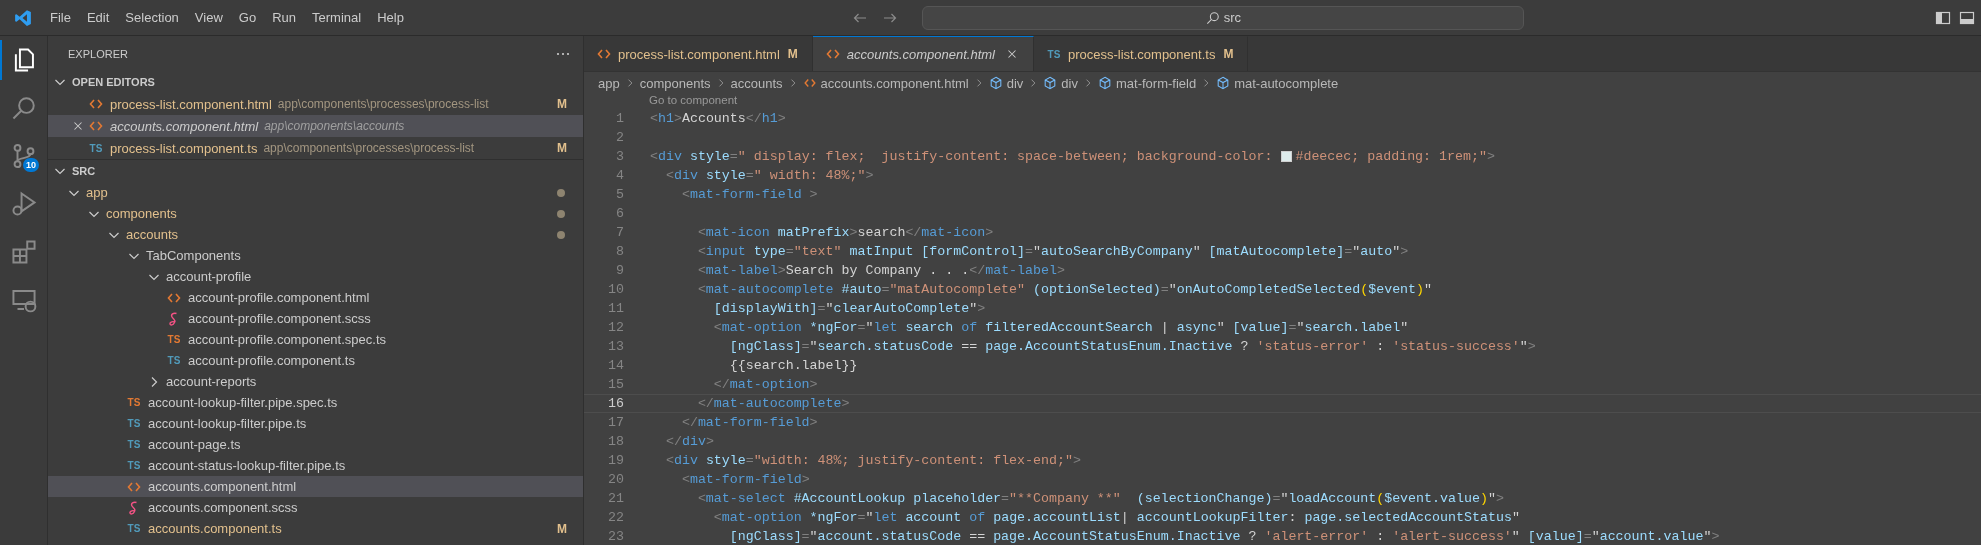 The height and width of the screenshot is (545, 1981). I want to click on section-title: OPEN EDITORS, so click(113, 82).